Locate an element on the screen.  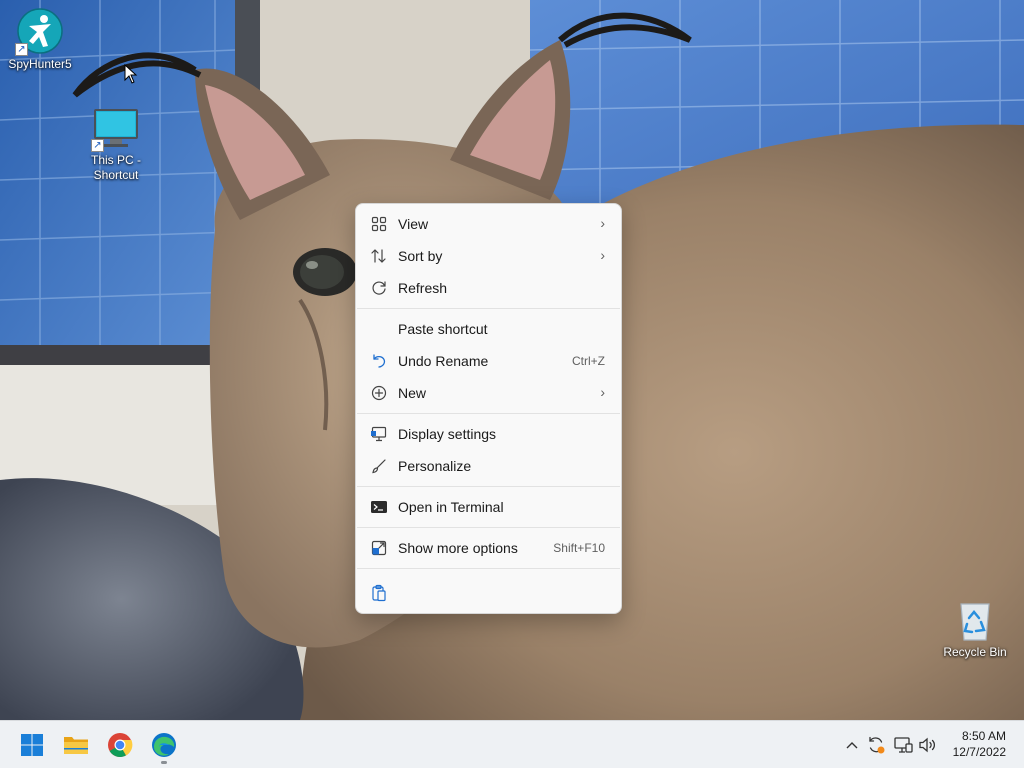
menu-item-label: Personalize is located at coordinates (435, 466).